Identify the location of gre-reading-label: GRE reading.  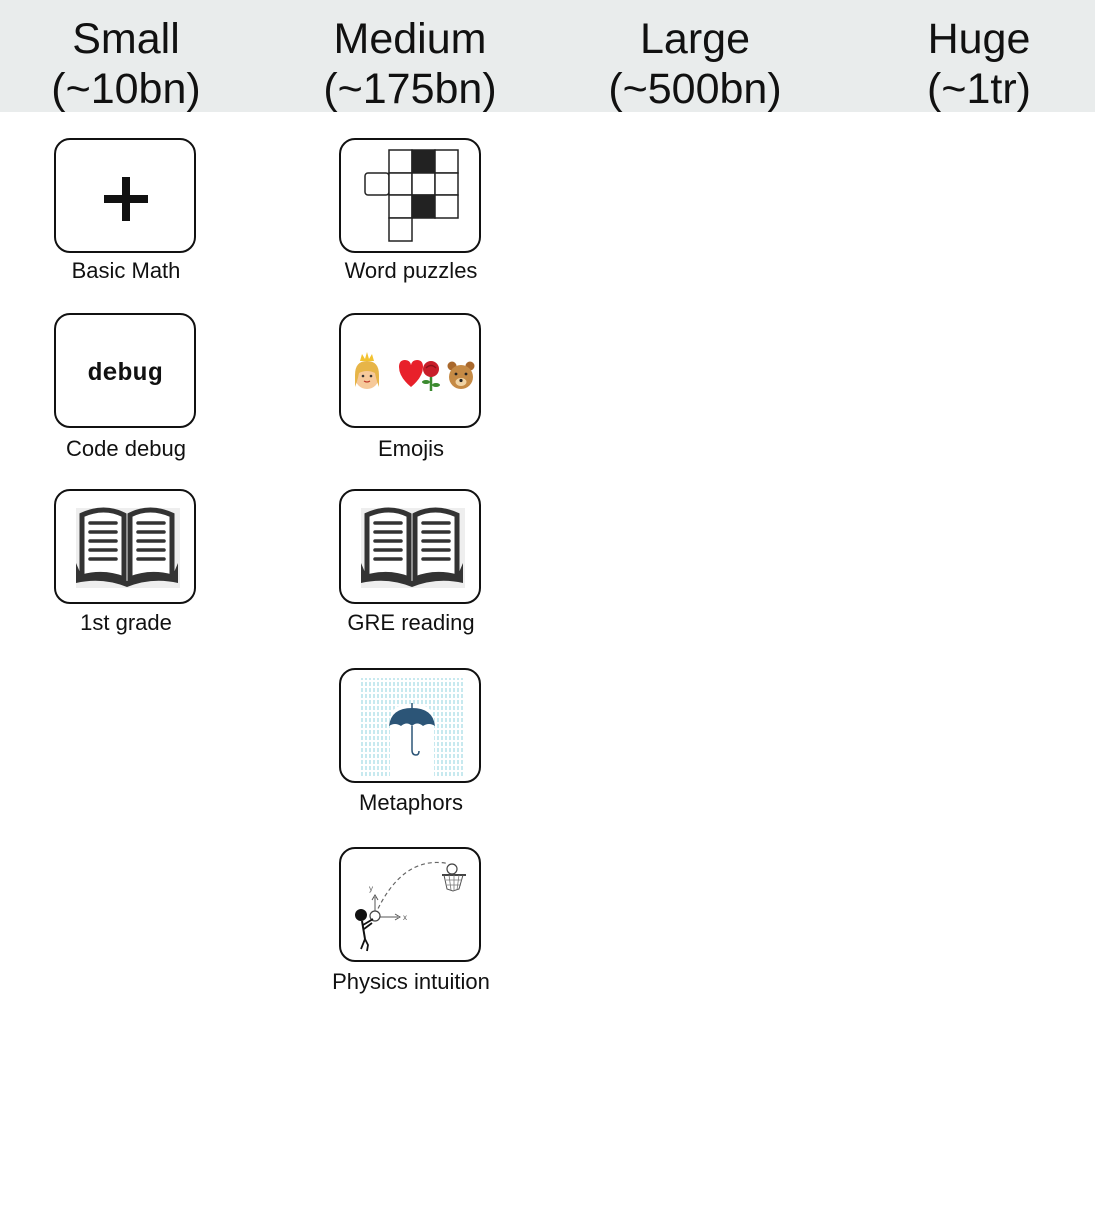
(411, 622).